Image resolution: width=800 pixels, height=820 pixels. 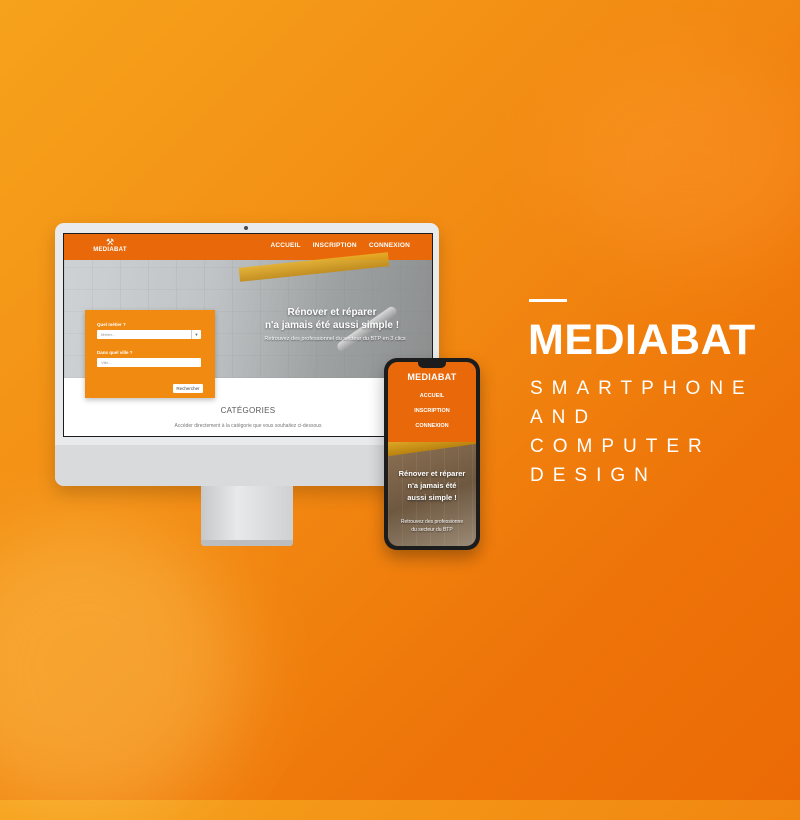 What do you see at coordinates (196, 334) in the screenshot?
I see `chevron-down-icon: ▼` at bounding box center [196, 334].